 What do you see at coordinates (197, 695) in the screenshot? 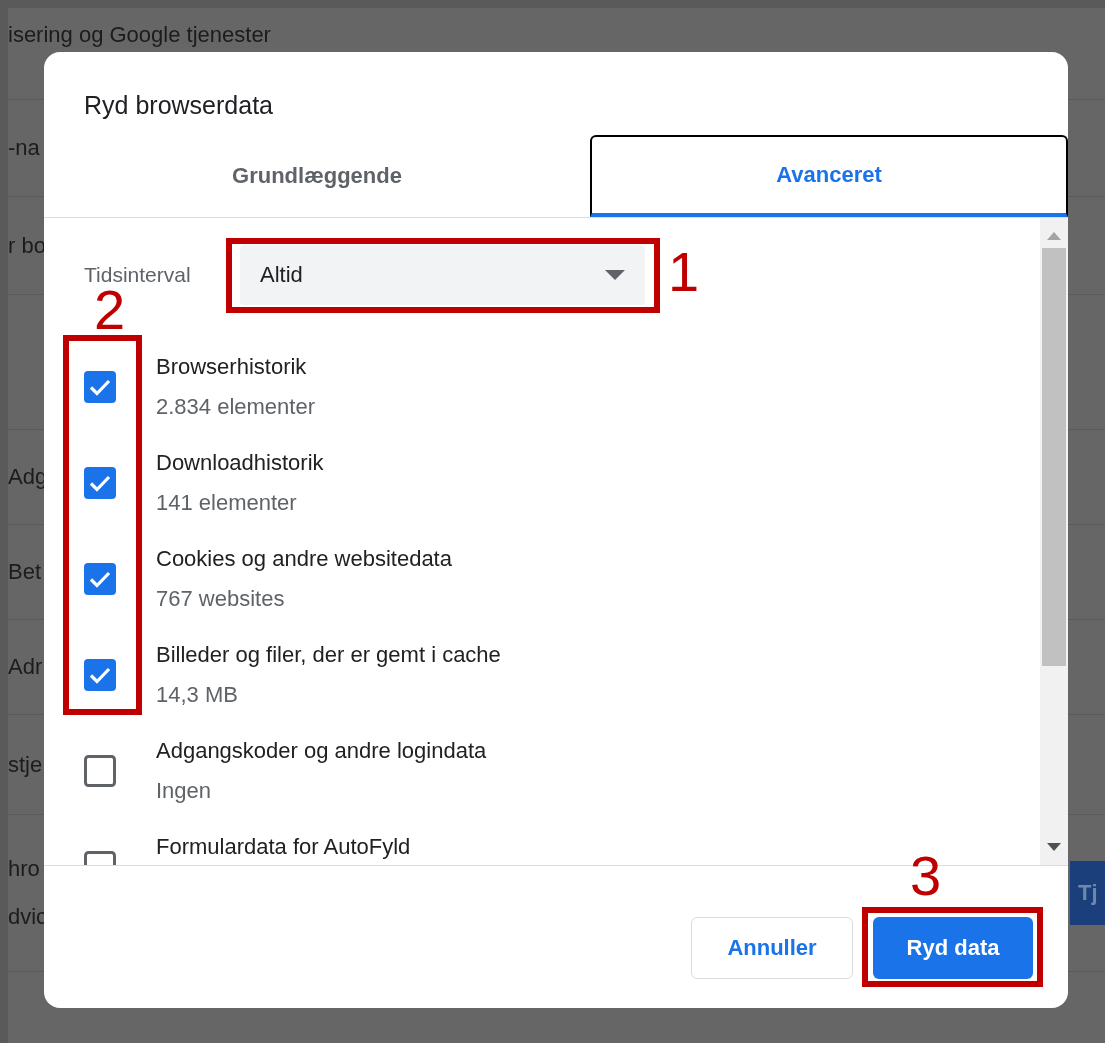
I see `item-detail: 14,3 MB` at bounding box center [197, 695].